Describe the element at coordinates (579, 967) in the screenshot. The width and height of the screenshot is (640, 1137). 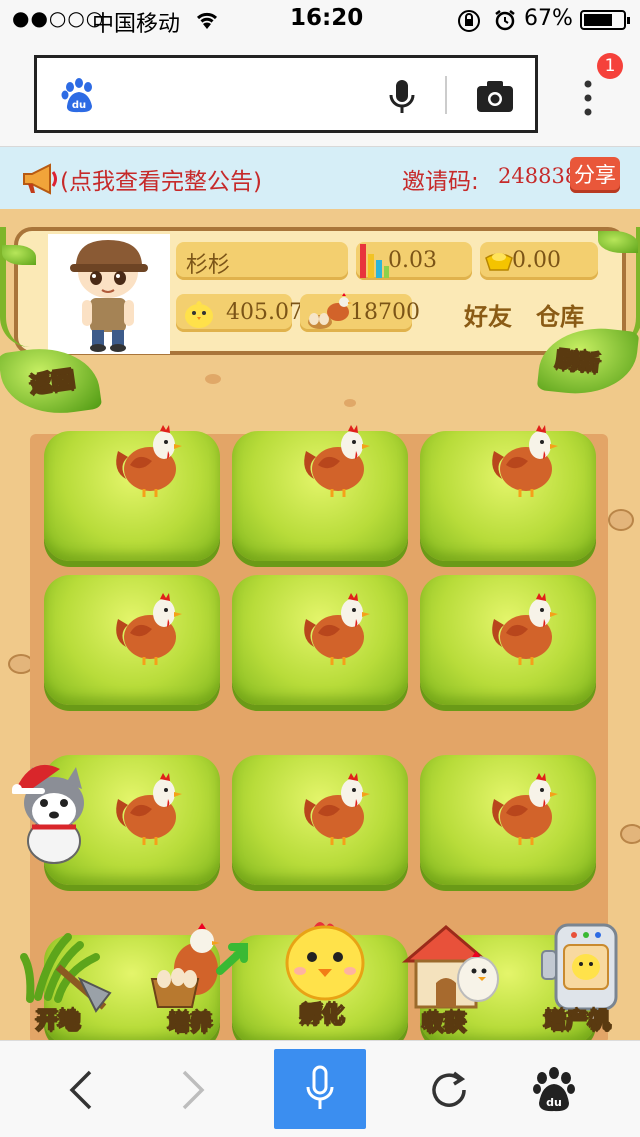
I see `incubator-machine-icon` at that location.